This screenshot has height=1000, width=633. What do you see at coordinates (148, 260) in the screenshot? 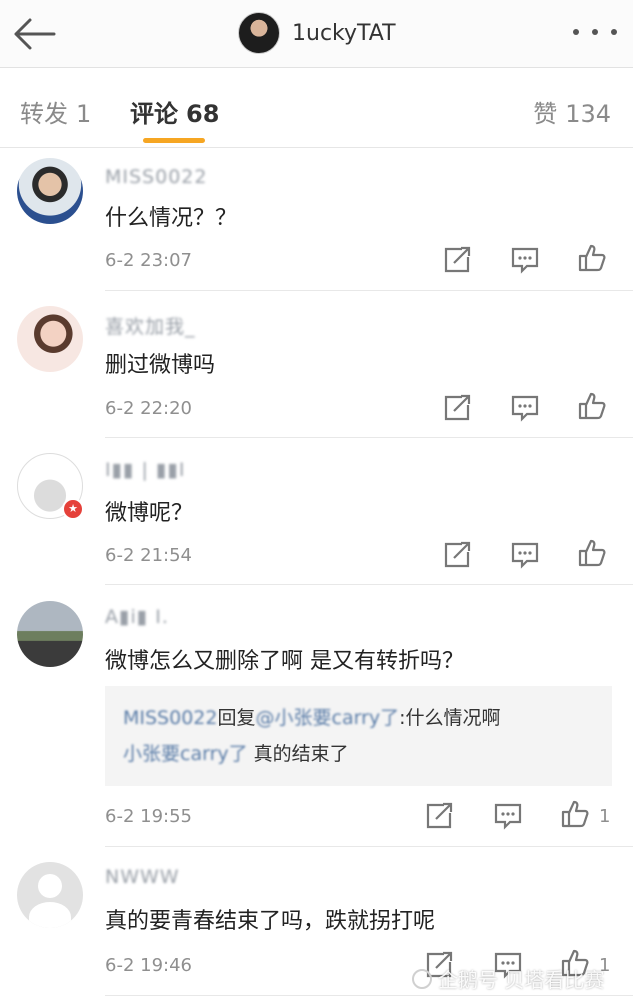
I see `comment-time: 6-2 23:07` at bounding box center [148, 260].